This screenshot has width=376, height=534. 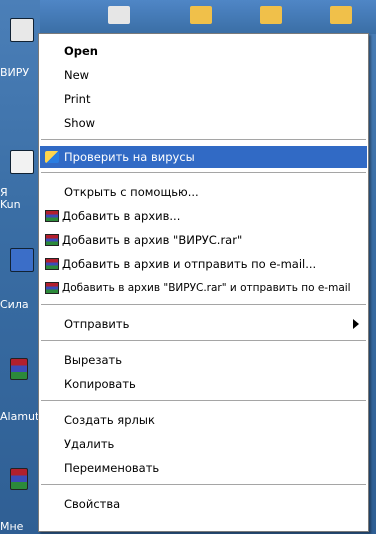 I want to click on desktop-label-5: Alamut, so click(x=20, y=416).